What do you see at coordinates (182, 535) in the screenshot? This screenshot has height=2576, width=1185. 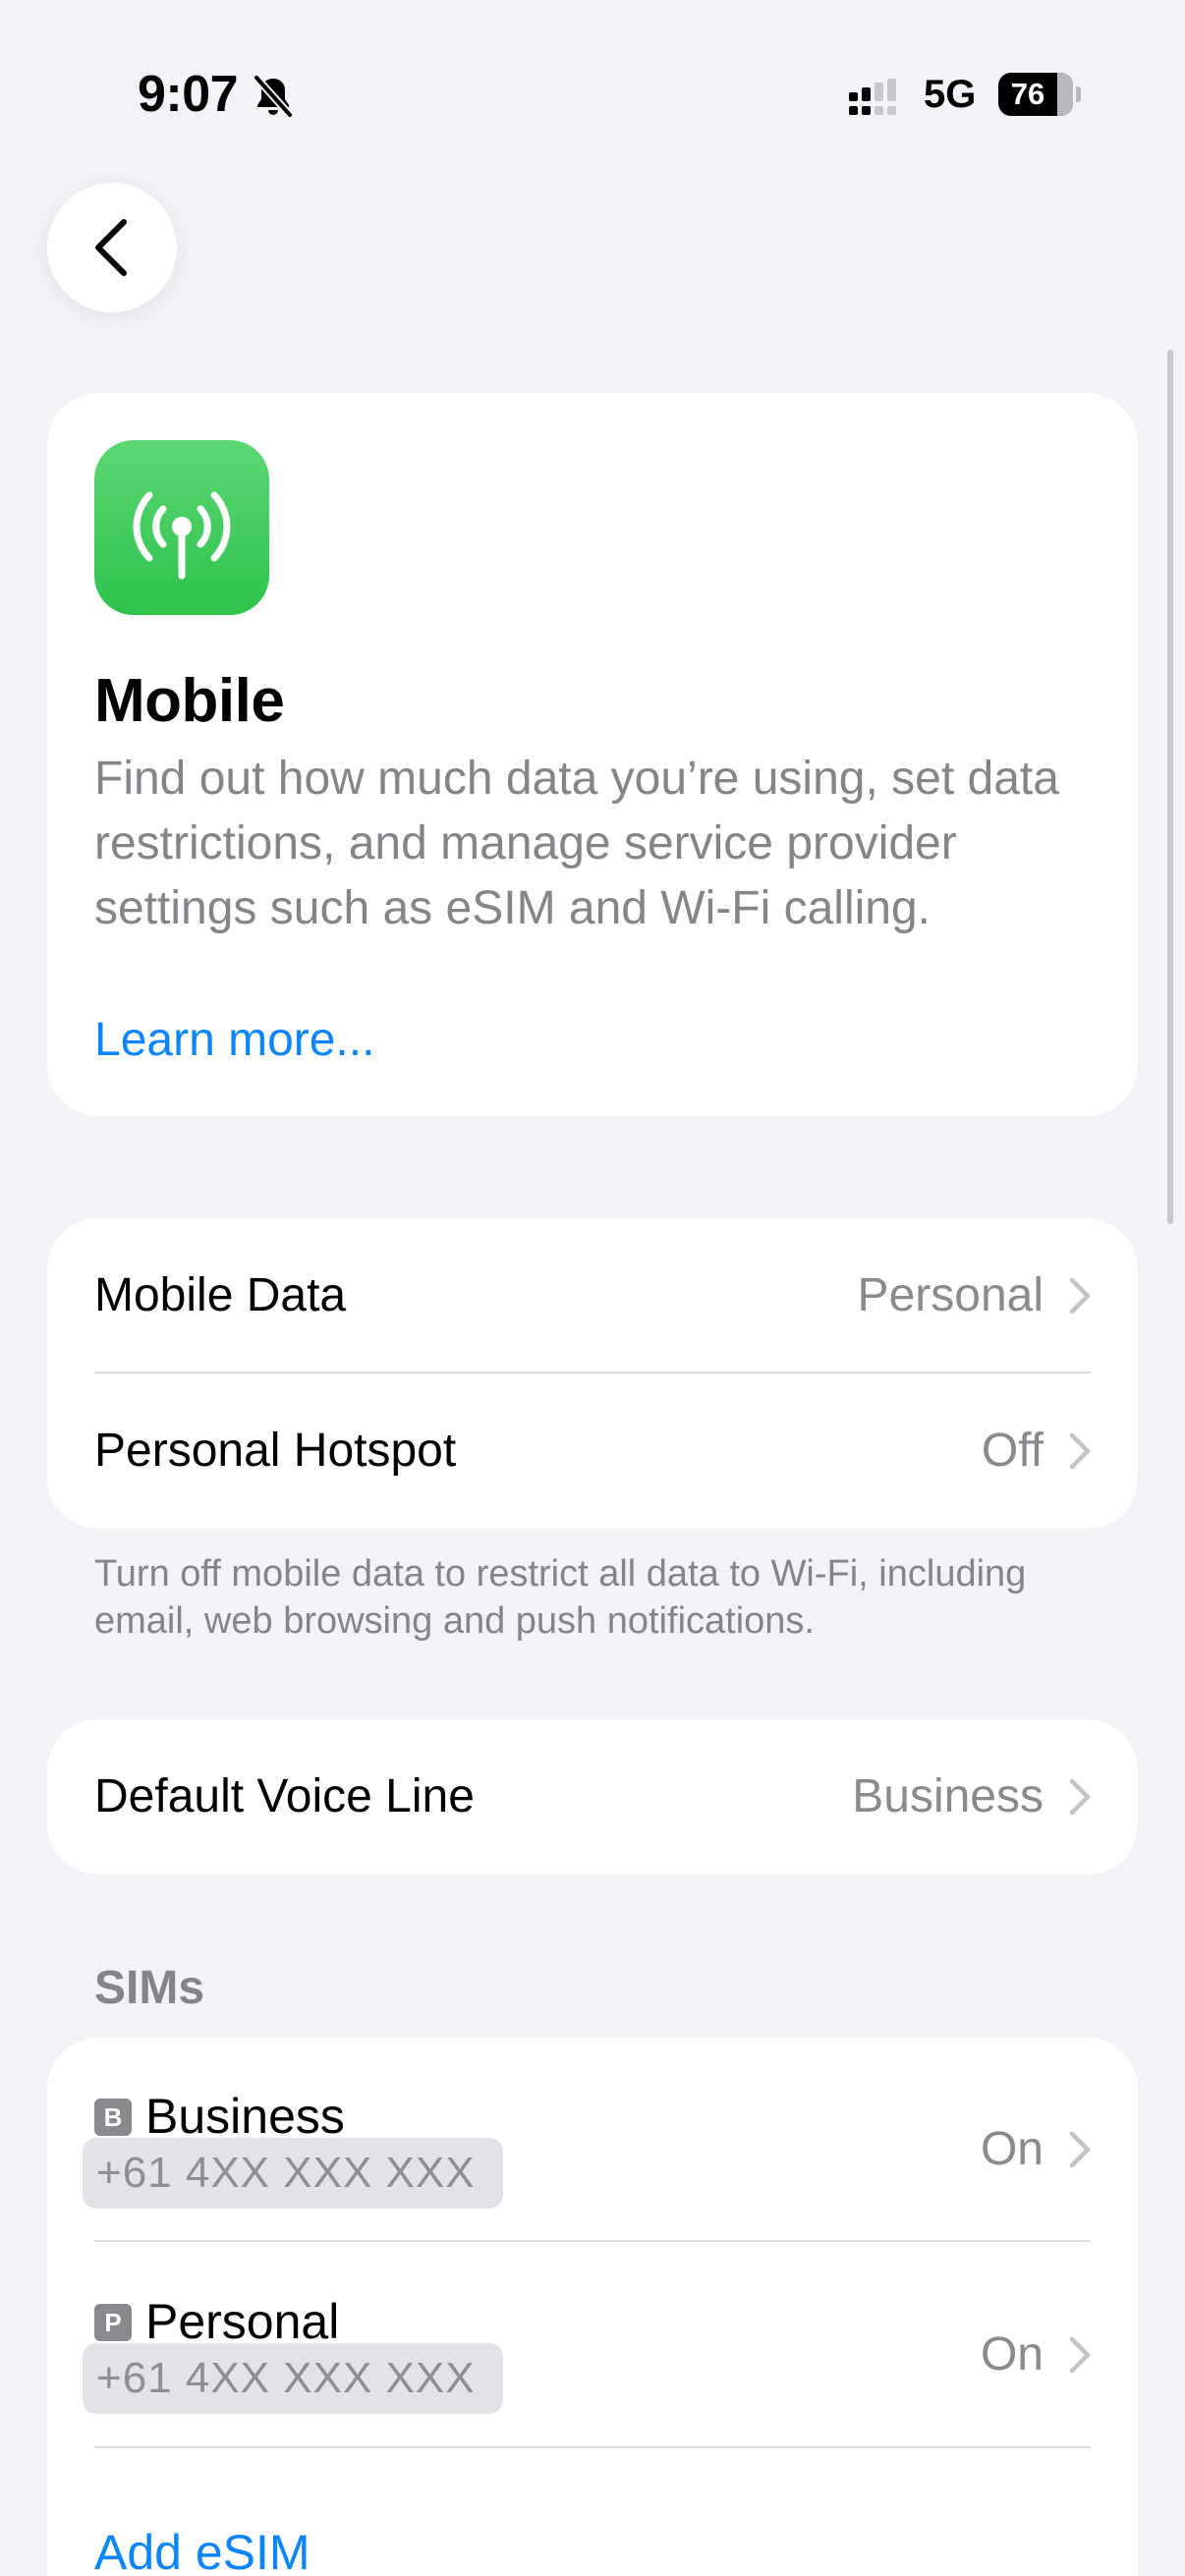 I see `antenna-radiowaves-icon` at bounding box center [182, 535].